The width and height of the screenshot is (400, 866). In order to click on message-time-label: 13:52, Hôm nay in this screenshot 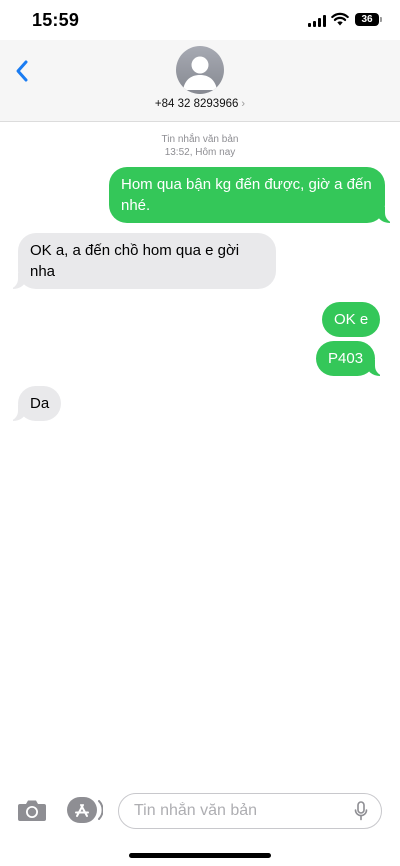, I will do `click(200, 152)`.